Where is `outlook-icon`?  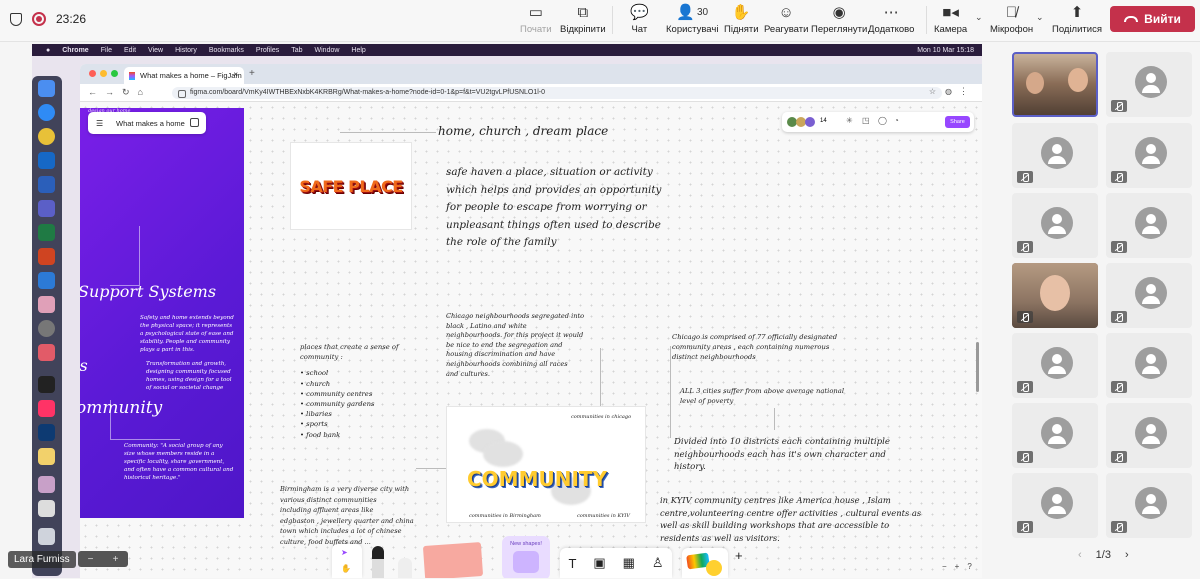 outlook-icon is located at coordinates (46, 160).